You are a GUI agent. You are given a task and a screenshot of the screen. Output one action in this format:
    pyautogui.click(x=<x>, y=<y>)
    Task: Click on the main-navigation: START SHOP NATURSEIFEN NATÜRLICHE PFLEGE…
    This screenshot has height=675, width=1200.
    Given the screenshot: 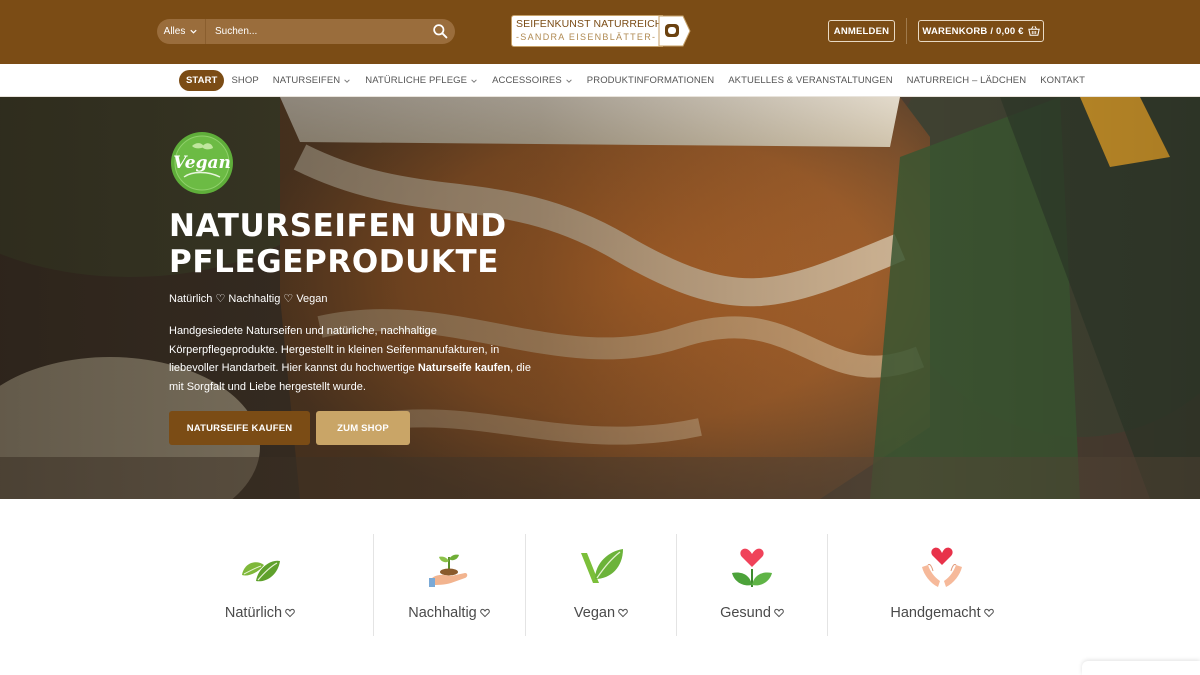 What is the action you would take?
    pyautogui.click(x=600, y=80)
    